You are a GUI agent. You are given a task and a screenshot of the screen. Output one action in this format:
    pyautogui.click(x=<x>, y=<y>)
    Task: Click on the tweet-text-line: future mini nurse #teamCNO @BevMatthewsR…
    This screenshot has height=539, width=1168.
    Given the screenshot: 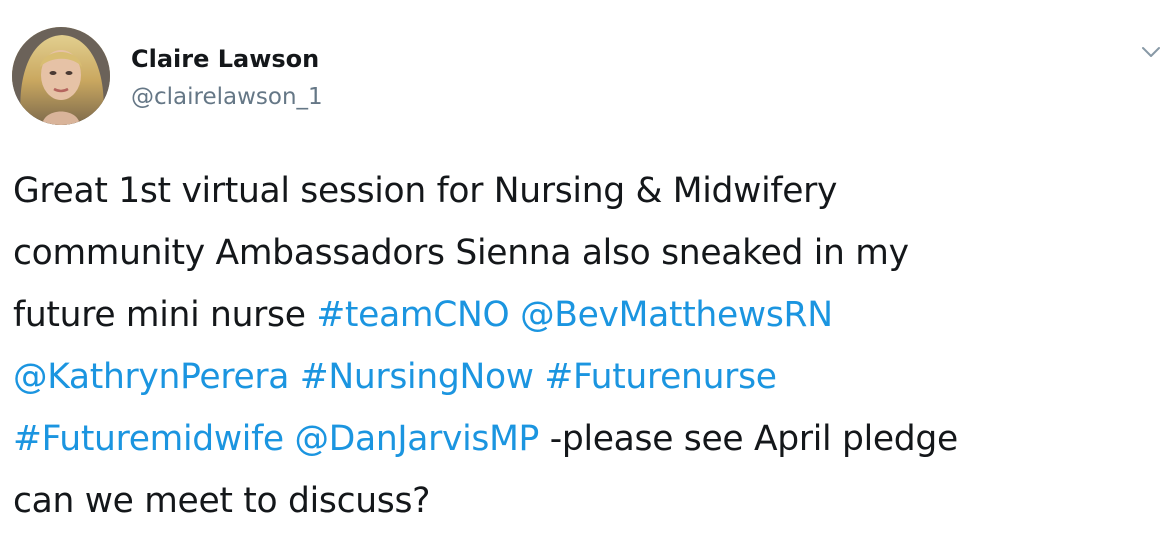 What is the action you would take?
    pyautogui.click(x=588, y=315)
    